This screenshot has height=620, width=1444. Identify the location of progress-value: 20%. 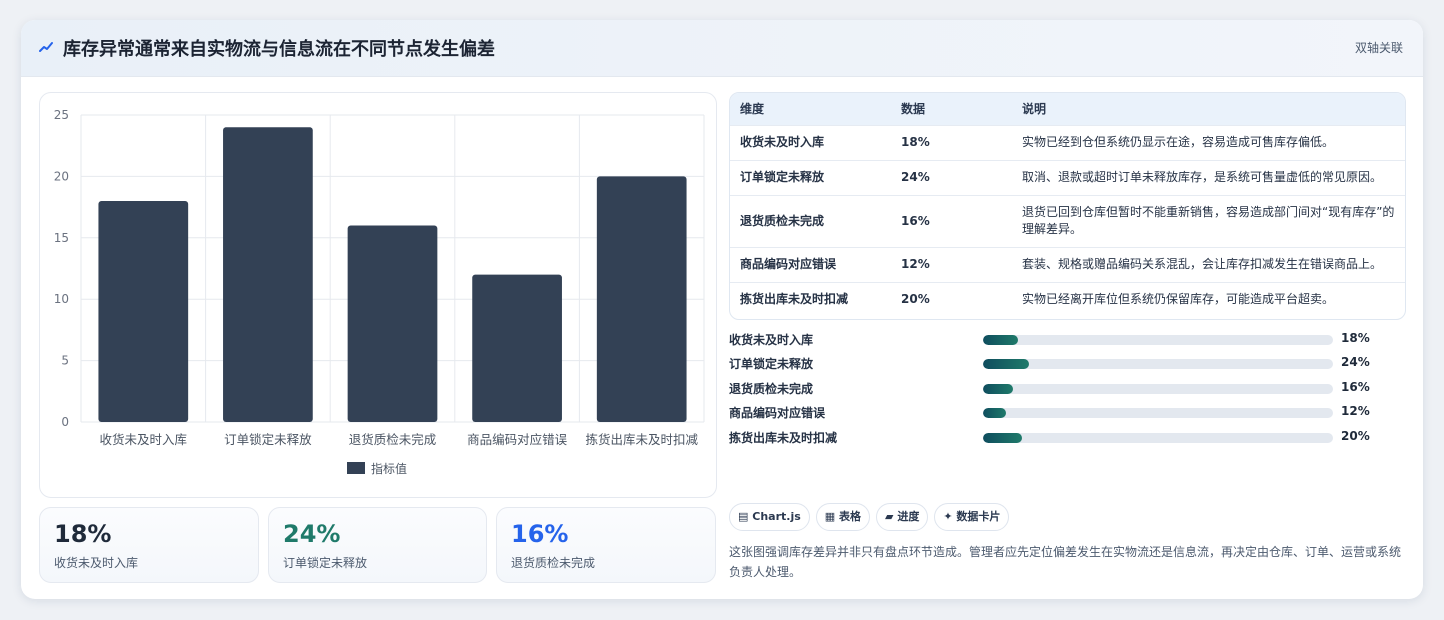
(1355, 436).